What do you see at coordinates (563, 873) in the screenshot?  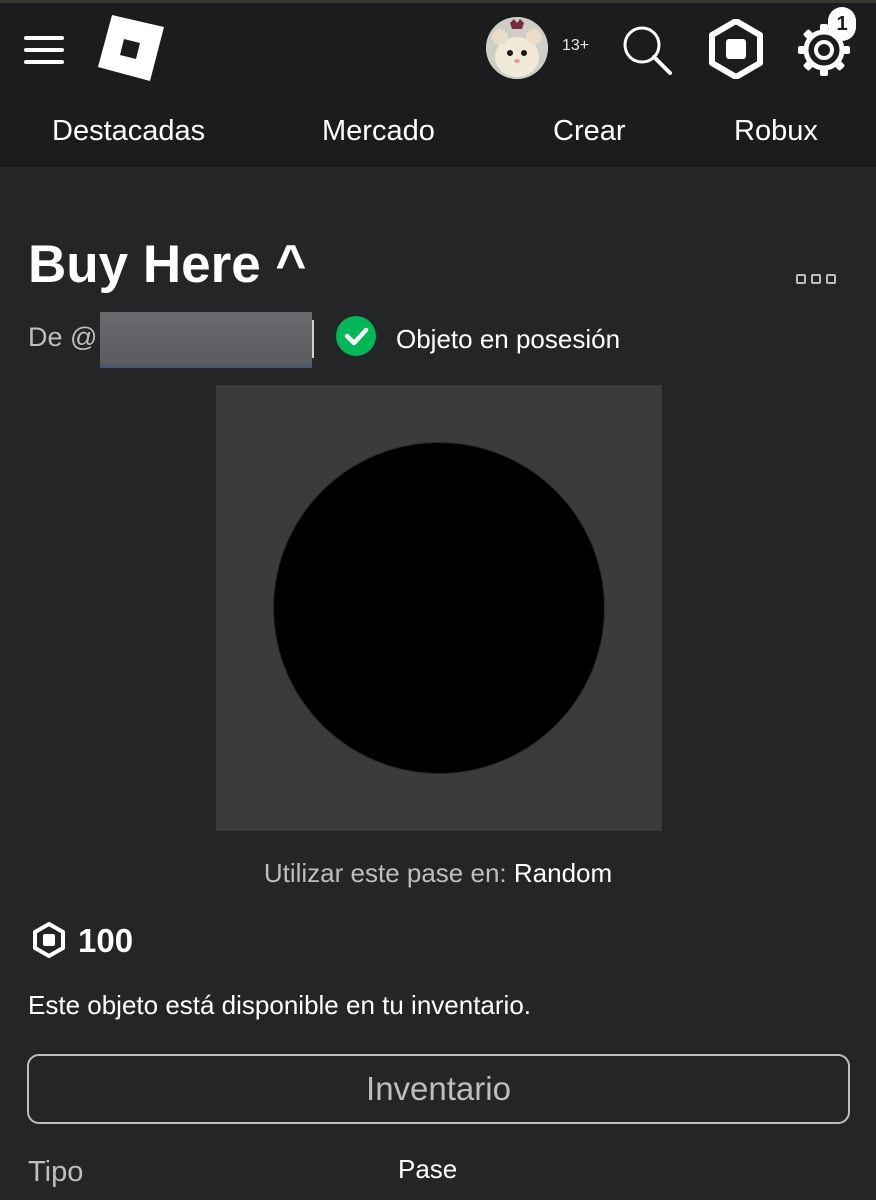 I see `use-pass-game-link: Random` at bounding box center [563, 873].